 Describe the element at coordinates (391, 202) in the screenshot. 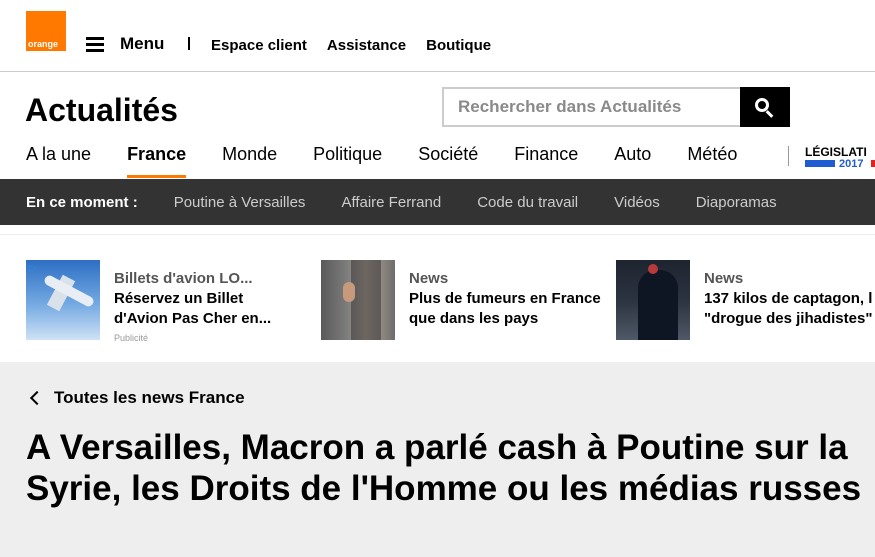

I see `trending-link: Affaire Ferrand` at that location.